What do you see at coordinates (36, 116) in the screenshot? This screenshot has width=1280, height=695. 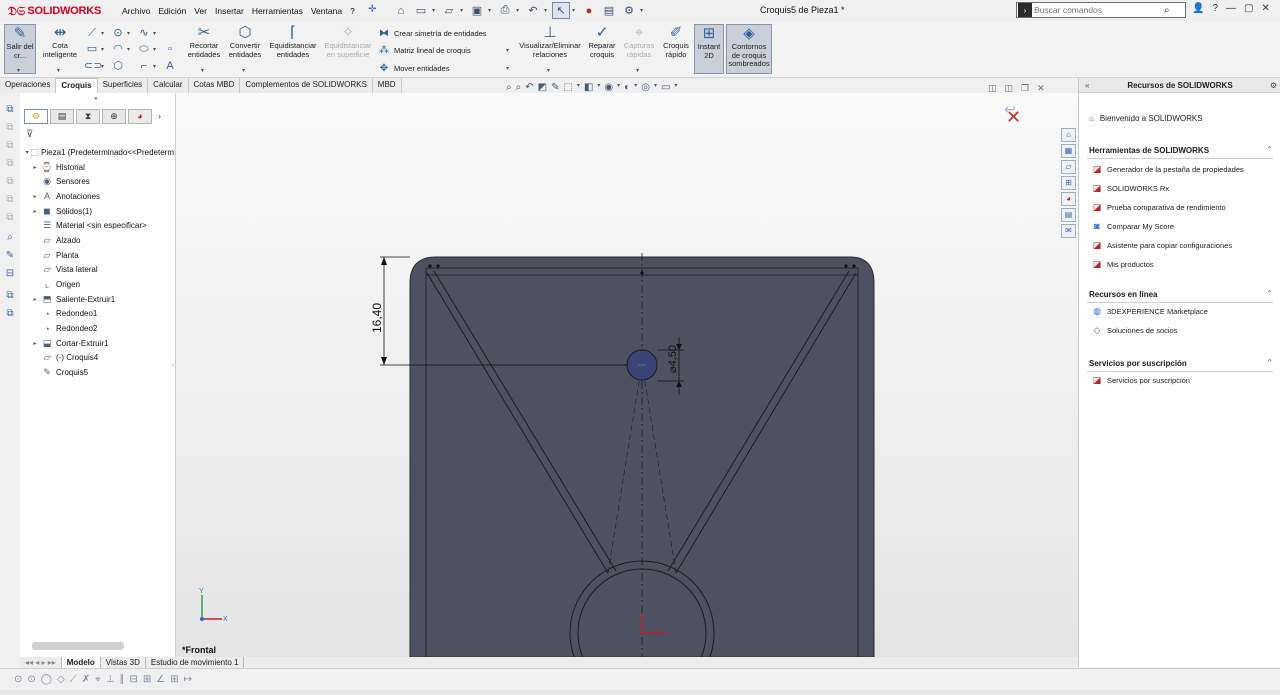 I see `feature-tree-tab-icon: ⚙` at bounding box center [36, 116].